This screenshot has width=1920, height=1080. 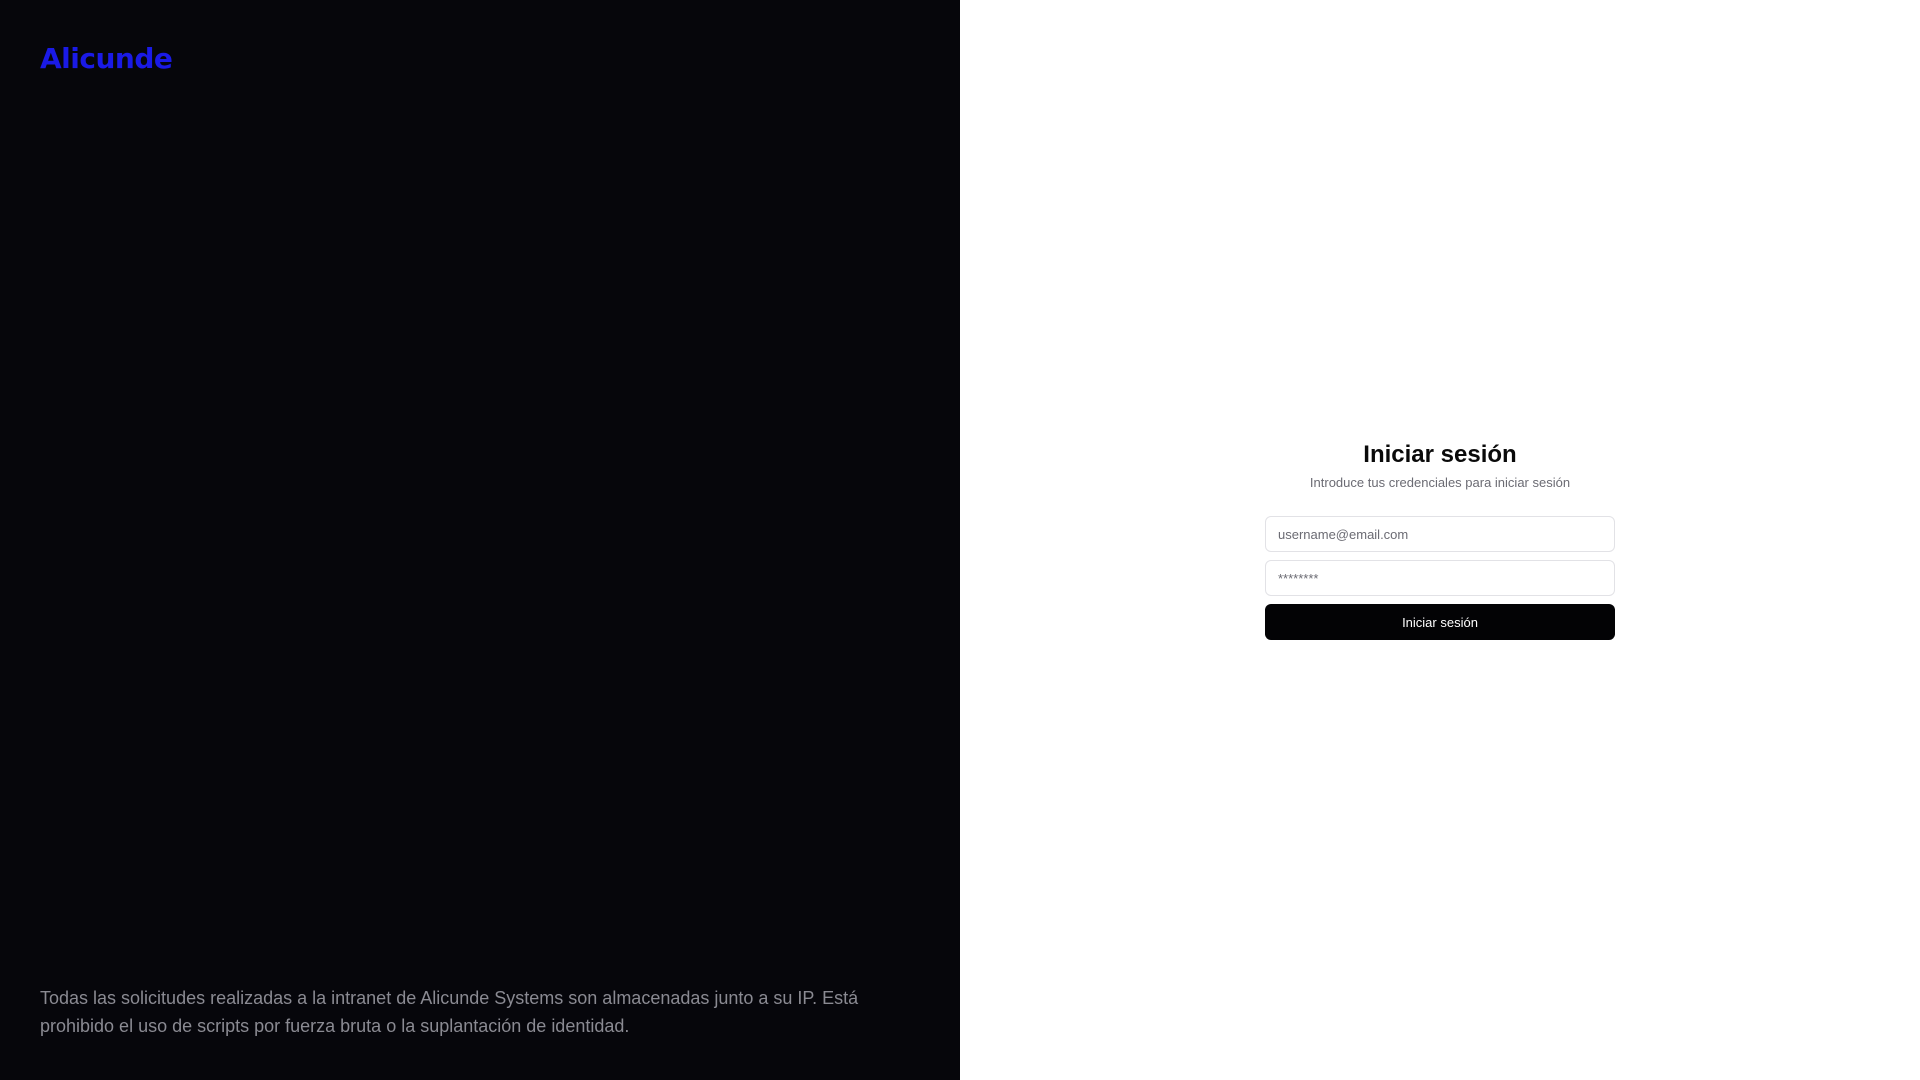 I want to click on password-field, so click(x=1440, y=578).